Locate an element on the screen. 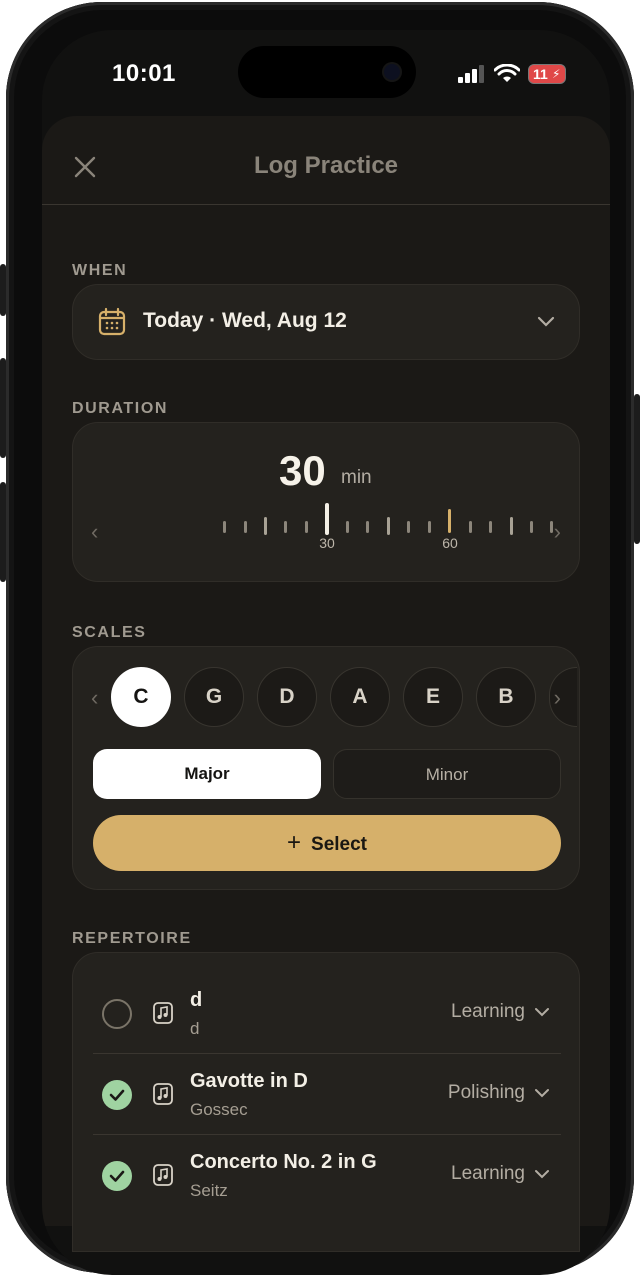 The height and width of the screenshot is (1275, 640). piece-composer: d is located at coordinates (195, 1028).